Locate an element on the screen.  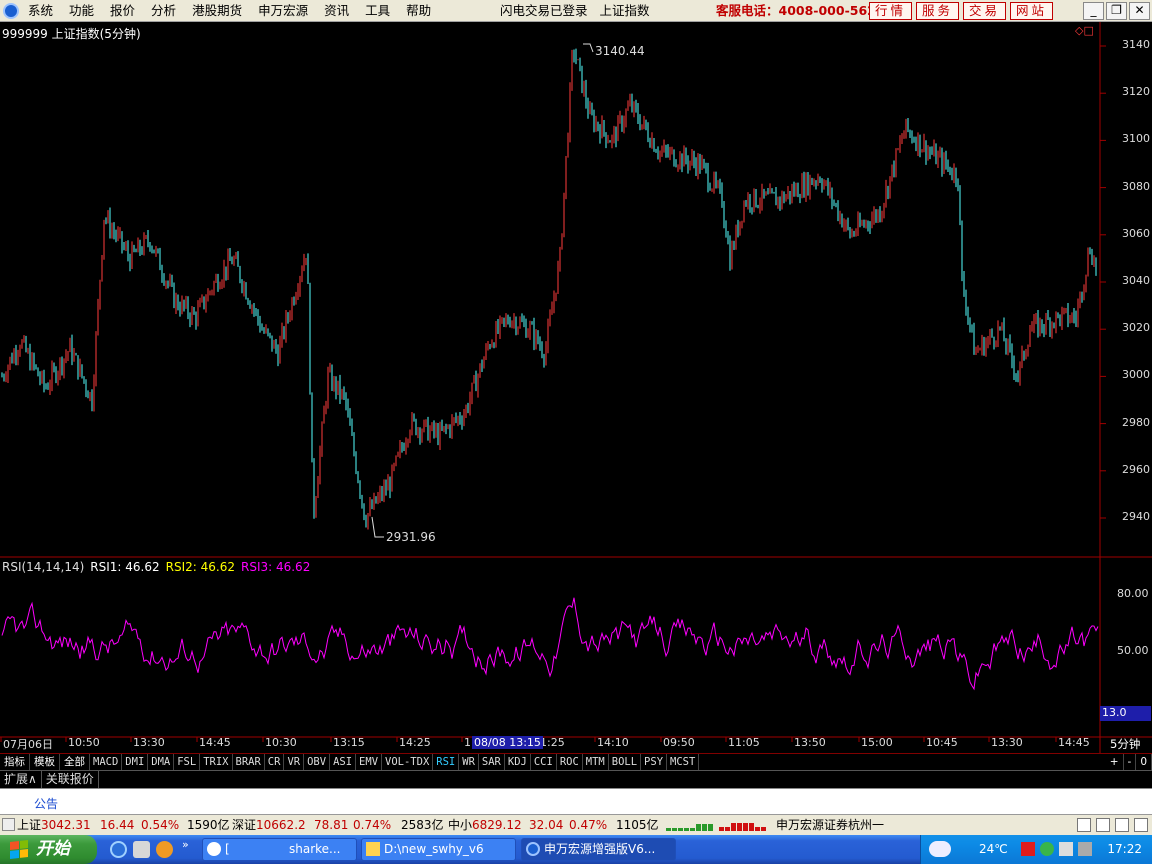
cursor-time-box: 08/08 13:15 is located at coordinates (507, 742).